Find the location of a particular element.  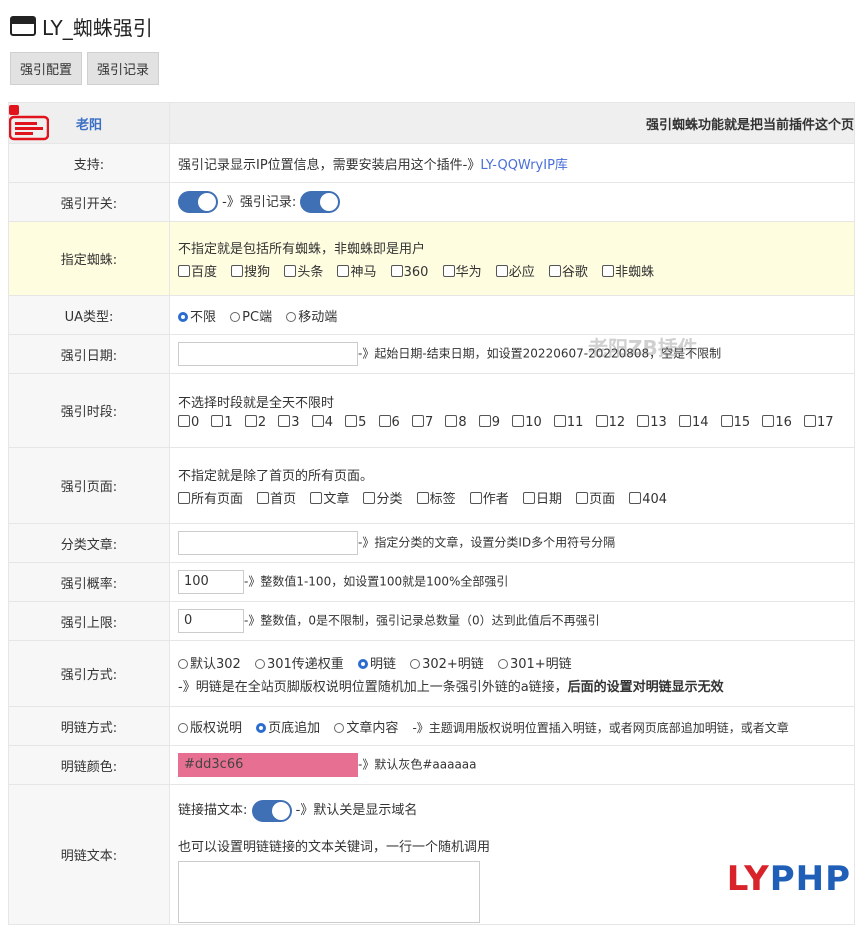

anchor-text-toggle is located at coordinates (271, 810).